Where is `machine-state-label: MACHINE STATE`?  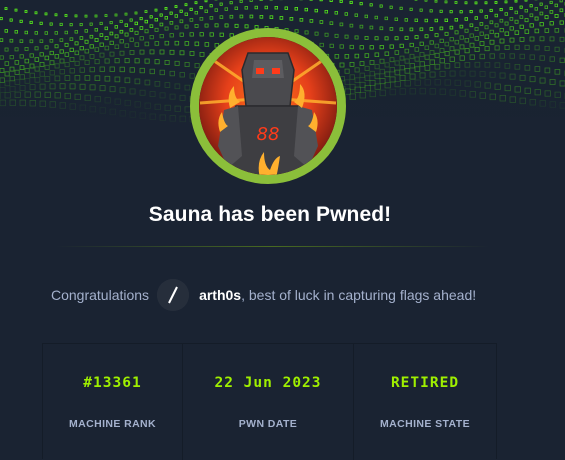 machine-state-label: MACHINE STATE is located at coordinates (425, 424).